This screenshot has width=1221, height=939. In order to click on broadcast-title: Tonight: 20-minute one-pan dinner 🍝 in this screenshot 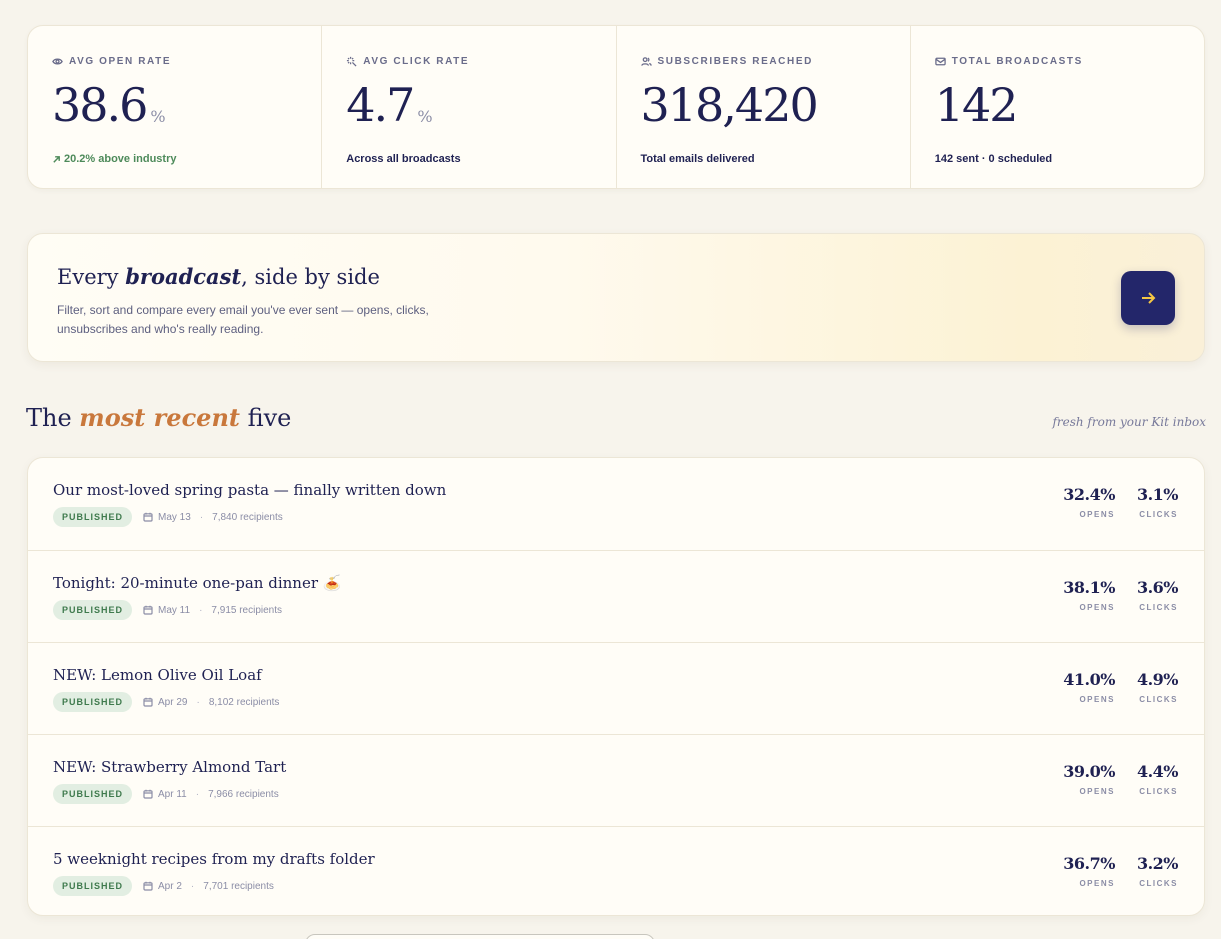, I will do `click(197, 583)`.